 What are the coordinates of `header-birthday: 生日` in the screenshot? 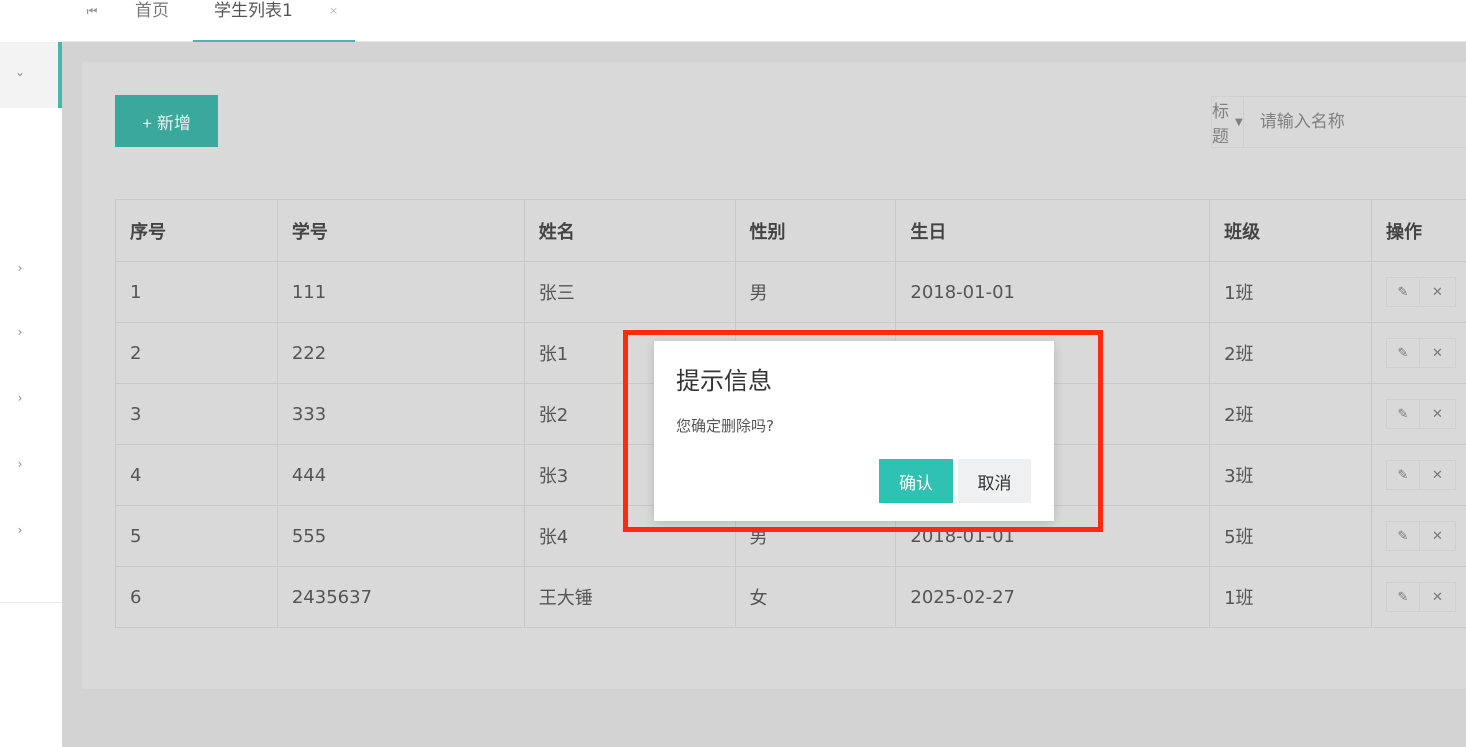 It's located at (1053, 230).